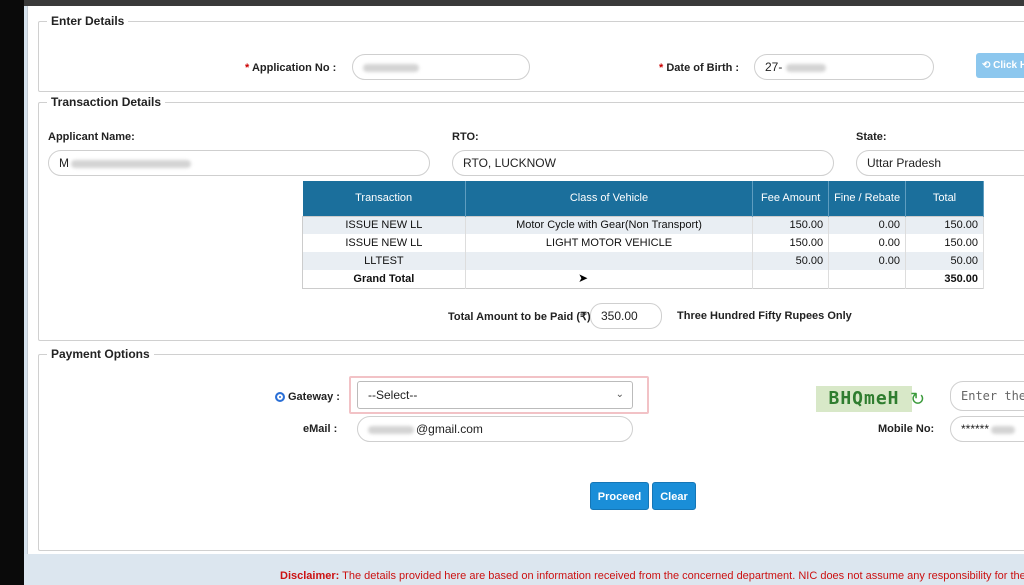 Image resolution: width=1024 pixels, height=585 pixels. I want to click on cell-fee: 50.00, so click(791, 261).